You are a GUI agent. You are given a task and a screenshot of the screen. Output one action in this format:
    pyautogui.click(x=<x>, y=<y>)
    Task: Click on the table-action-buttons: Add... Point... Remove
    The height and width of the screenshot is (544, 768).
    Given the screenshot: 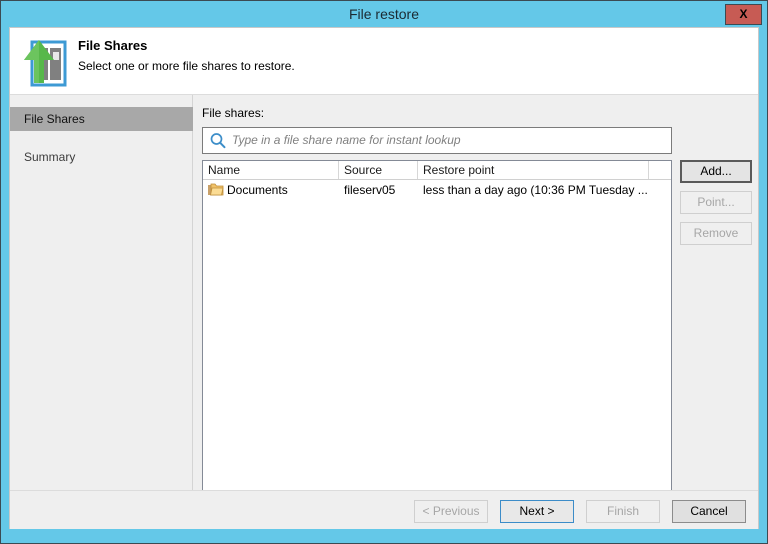 What is the action you would take?
    pyautogui.click(x=716, y=206)
    